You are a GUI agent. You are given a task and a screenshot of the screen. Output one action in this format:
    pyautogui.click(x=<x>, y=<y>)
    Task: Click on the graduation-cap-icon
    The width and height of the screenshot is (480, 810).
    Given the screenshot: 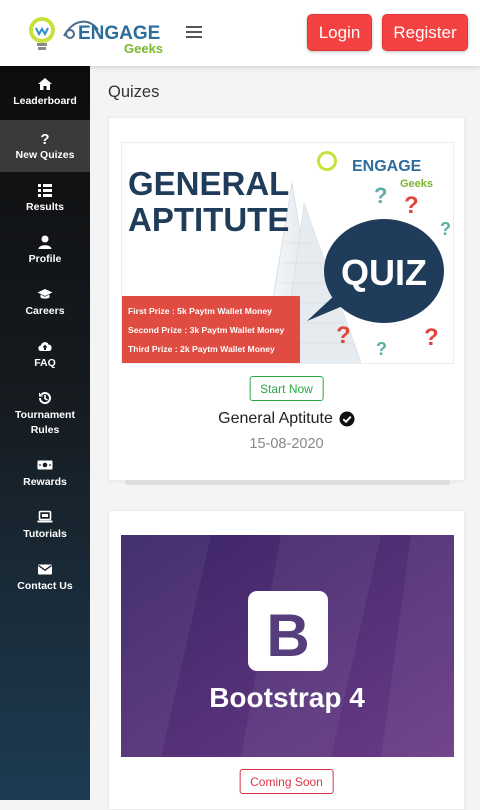 What is the action you would take?
    pyautogui.click(x=45, y=294)
    